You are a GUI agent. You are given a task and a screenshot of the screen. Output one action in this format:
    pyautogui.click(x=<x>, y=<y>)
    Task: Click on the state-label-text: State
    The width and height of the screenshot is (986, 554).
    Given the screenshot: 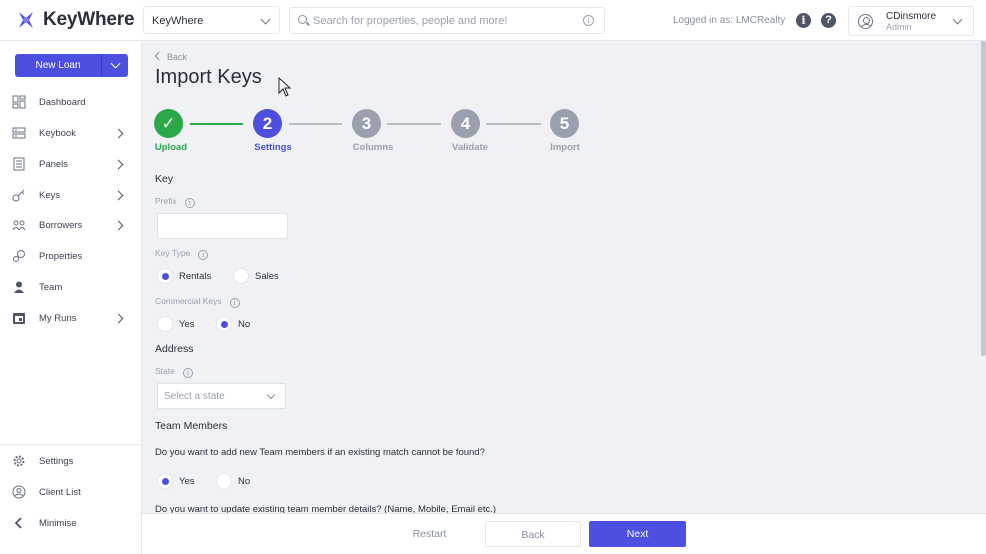 What is the action you would take?
    pyautogui.click(x=165, y=371)
    